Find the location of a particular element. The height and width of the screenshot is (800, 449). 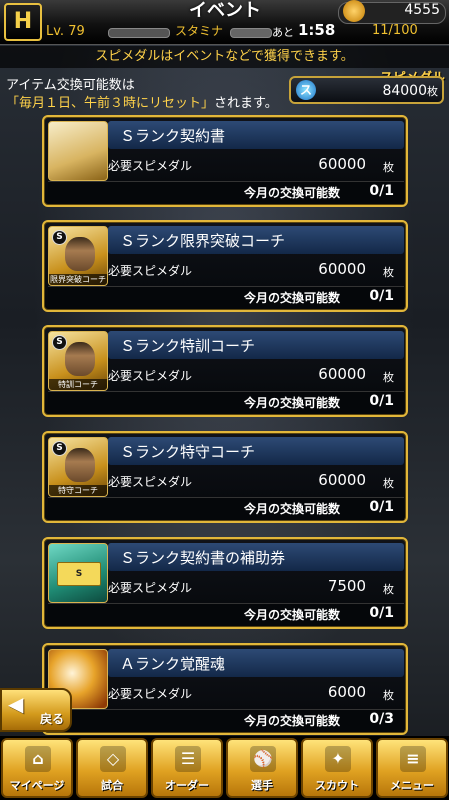

nav-mypage-button: ⌂ マイページ is located at coordinates (37, 768).